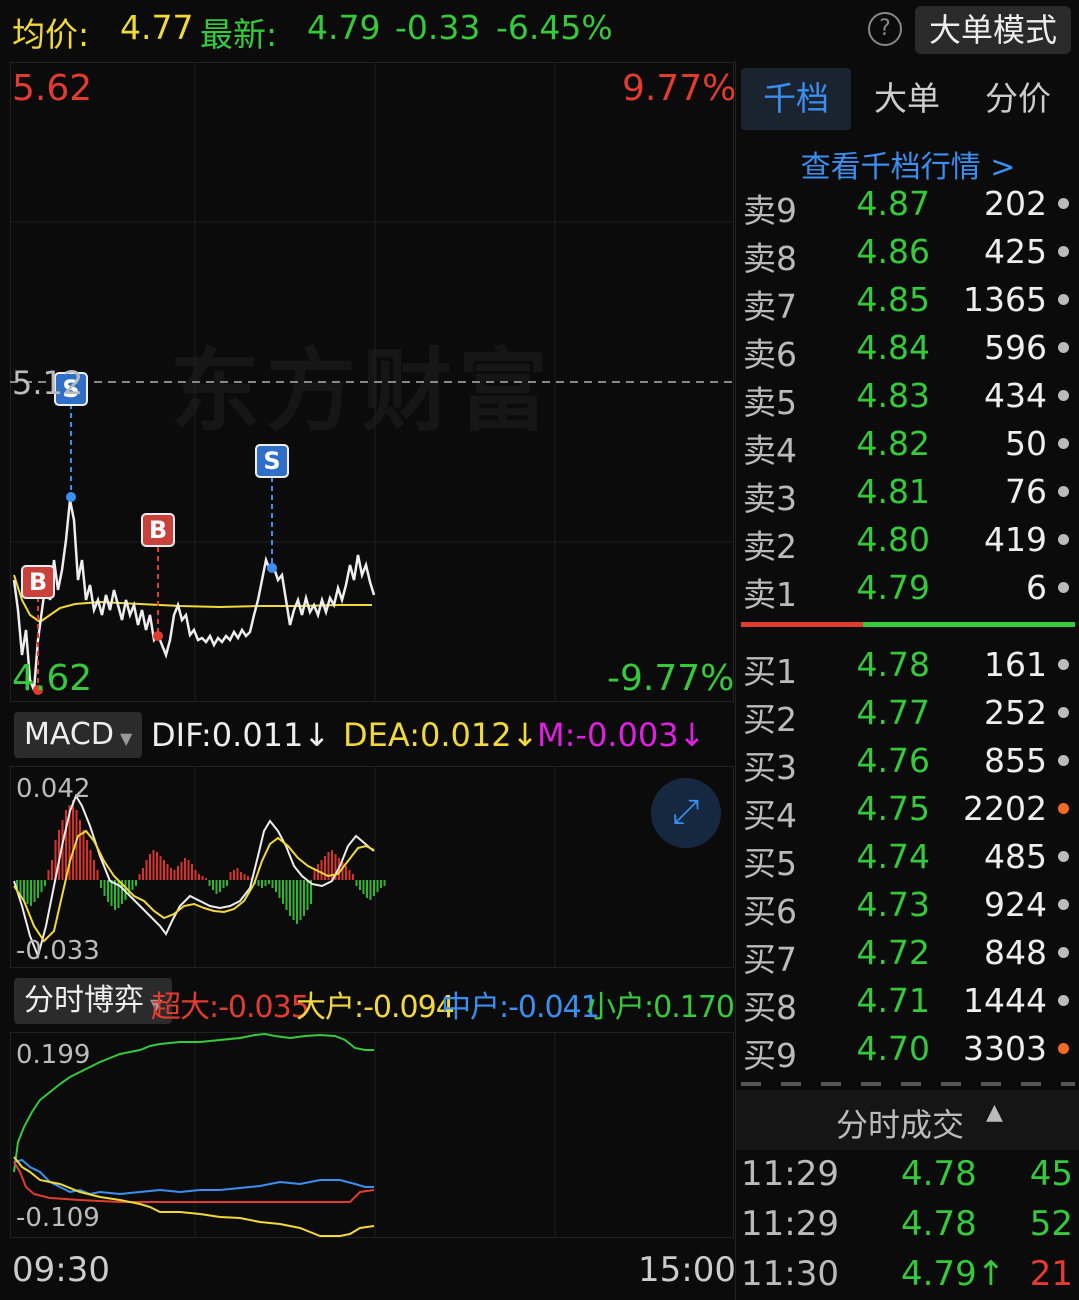  Describe the element at coordinates (908, 590) in the screenshot. I see `ask-row: 卖1 4.79 6` at that location.